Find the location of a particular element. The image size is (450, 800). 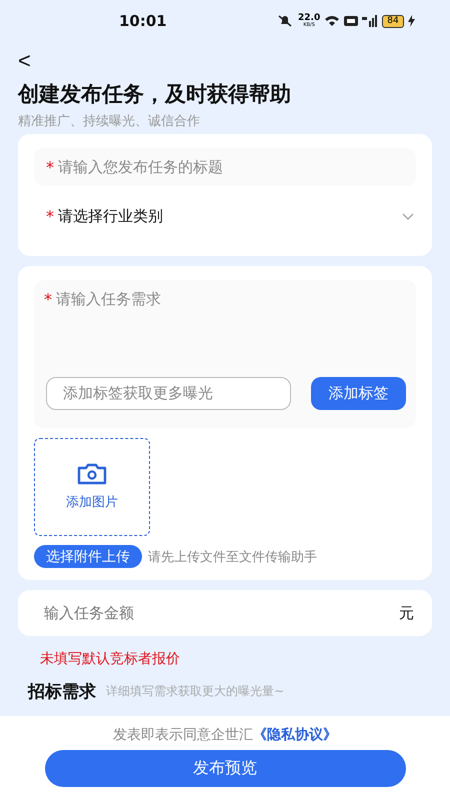

hd-icon is located at coordinates (351, 21).